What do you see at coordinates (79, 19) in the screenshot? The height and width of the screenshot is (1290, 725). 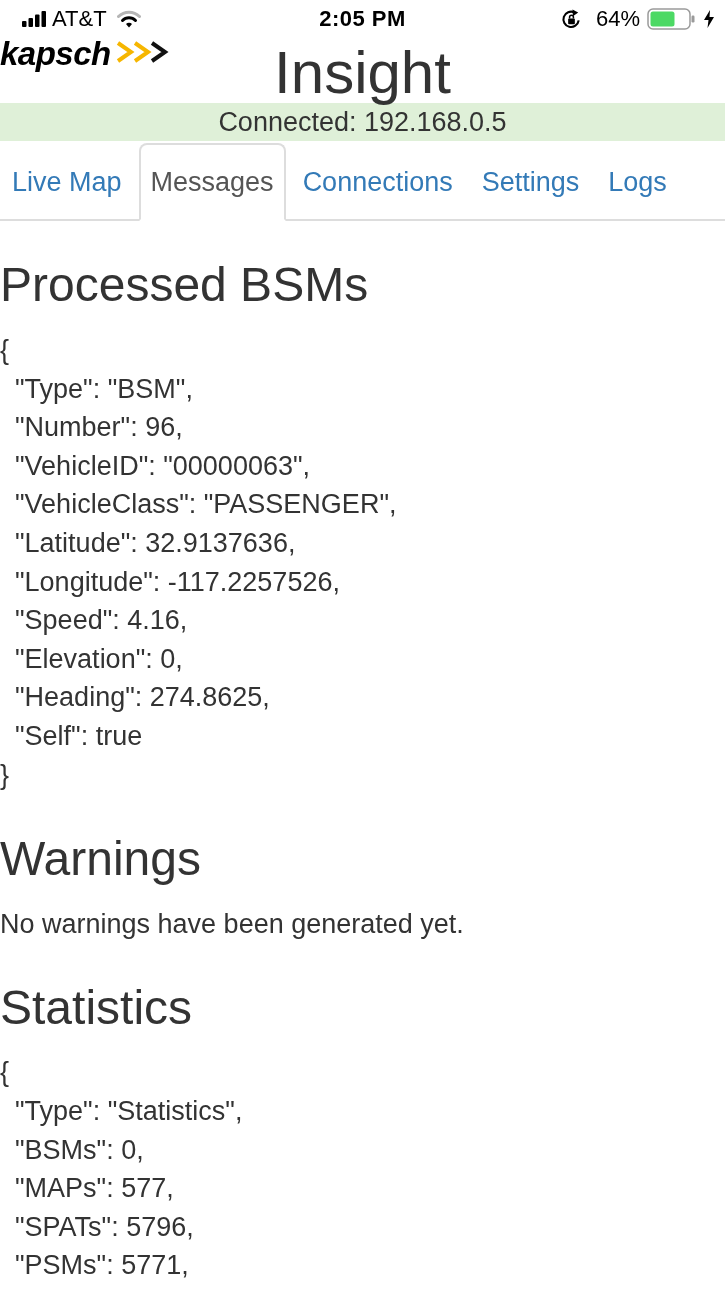 I see `carrier-name: AT&T` at bounding box center [79, 19].